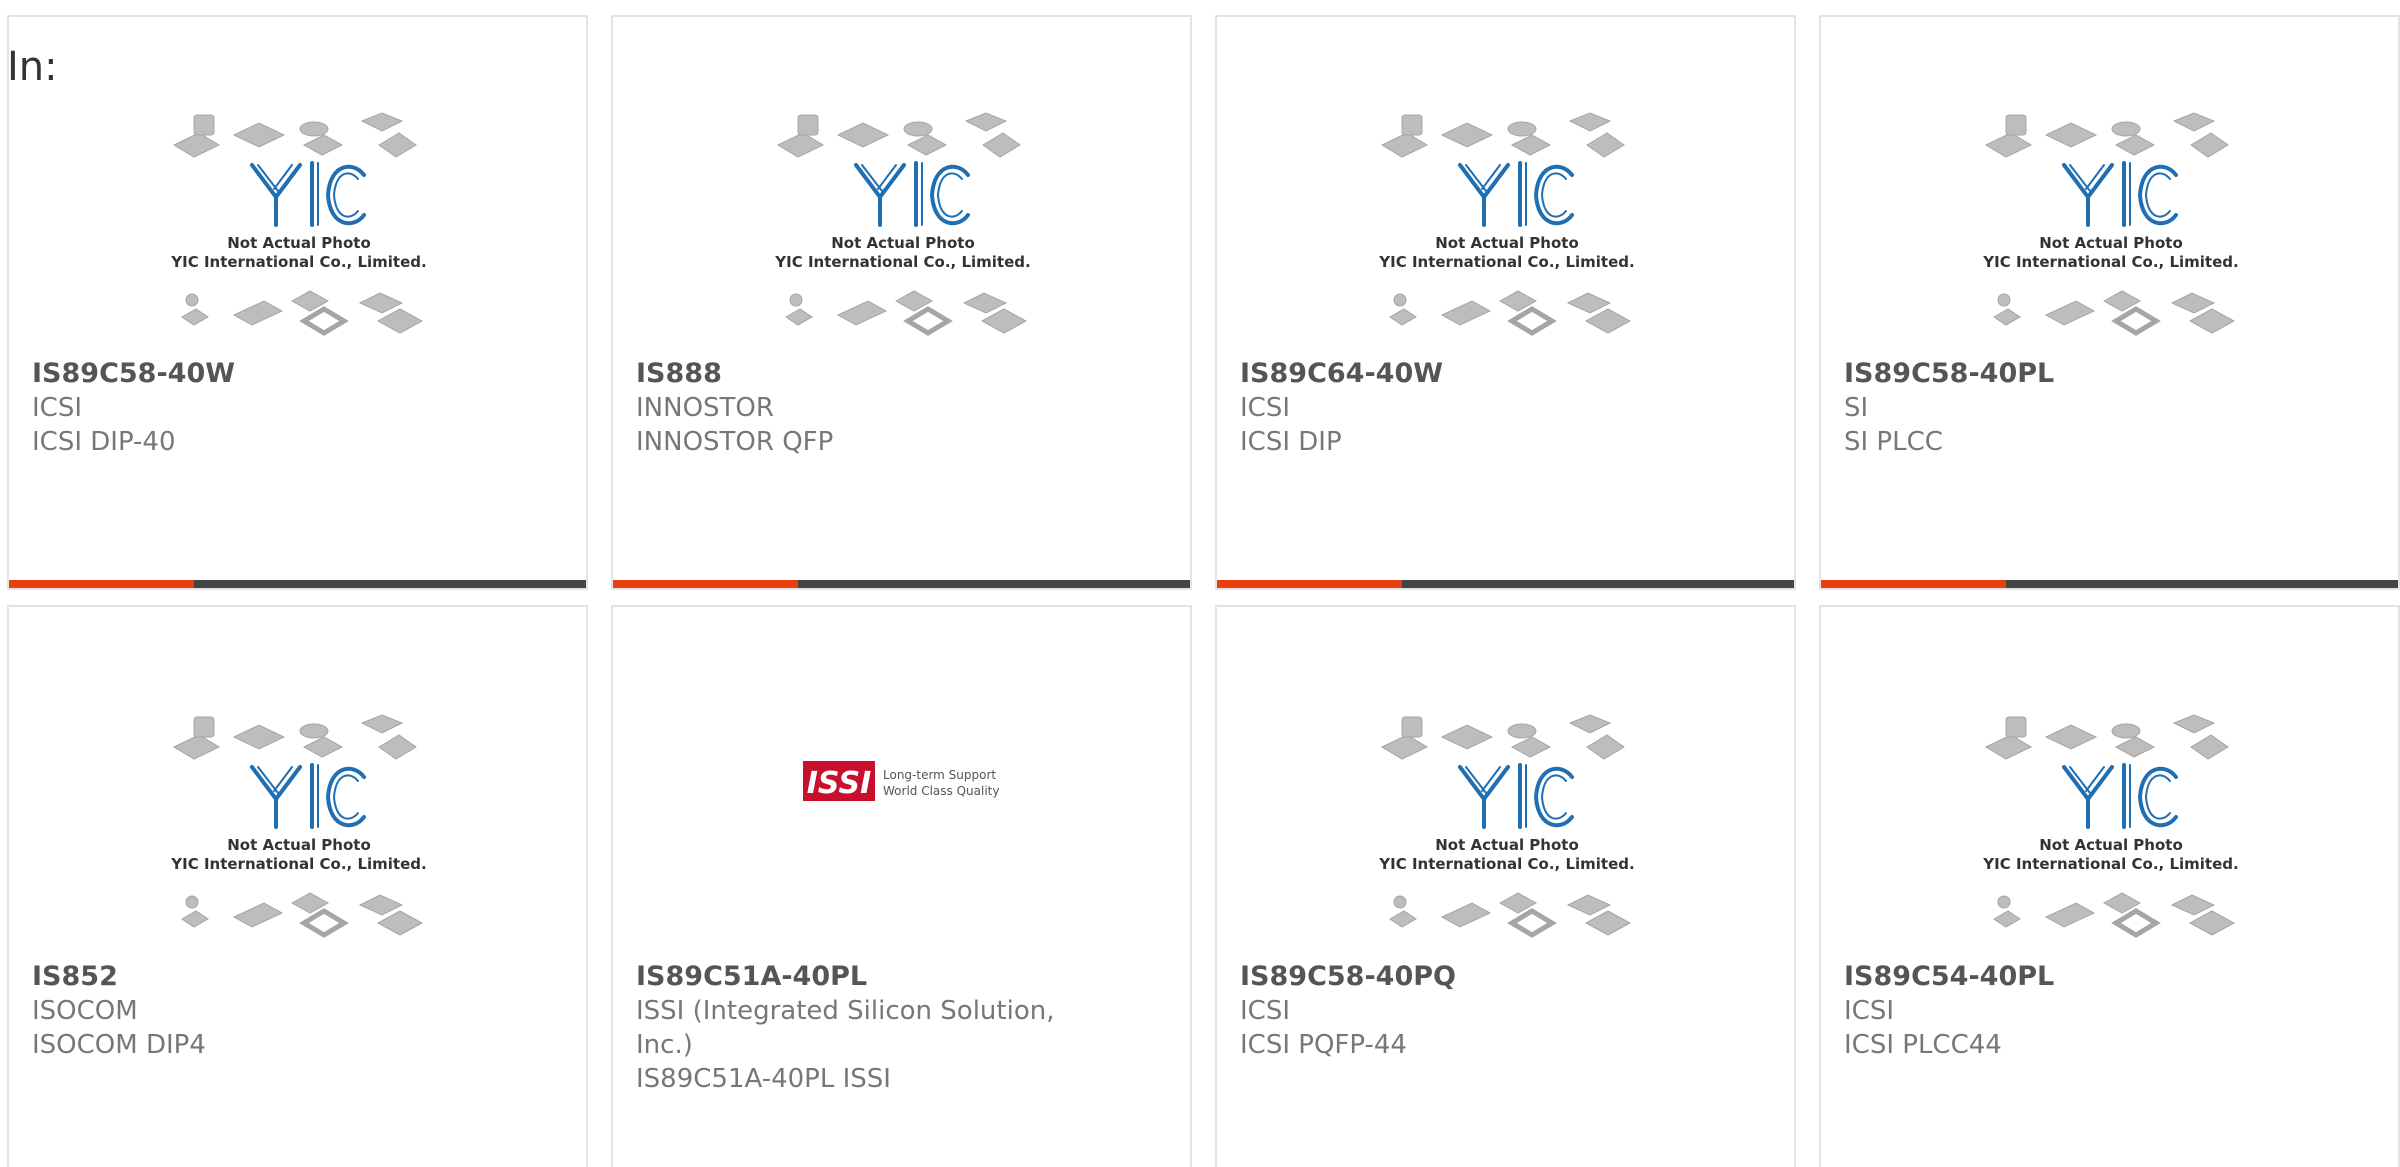  Describe the element at coordinates (1450, 1011) in the screenshot. I see `product-info: IS89C58-40PQ ICSI ICSI PQFP-44` at that location.